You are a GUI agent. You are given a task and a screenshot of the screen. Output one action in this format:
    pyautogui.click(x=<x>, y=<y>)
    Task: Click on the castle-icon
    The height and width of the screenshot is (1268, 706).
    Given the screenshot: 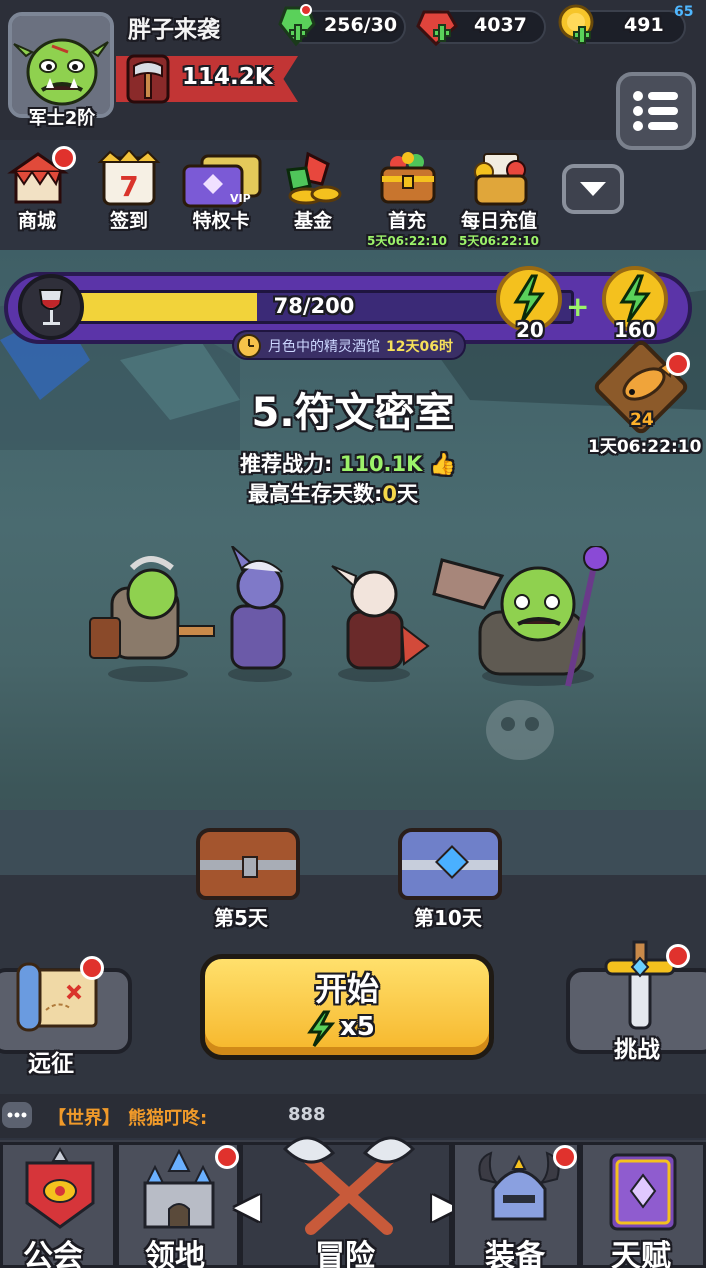 What is the action you would take?
    pyautogui.click(x=179, y=1189)
    